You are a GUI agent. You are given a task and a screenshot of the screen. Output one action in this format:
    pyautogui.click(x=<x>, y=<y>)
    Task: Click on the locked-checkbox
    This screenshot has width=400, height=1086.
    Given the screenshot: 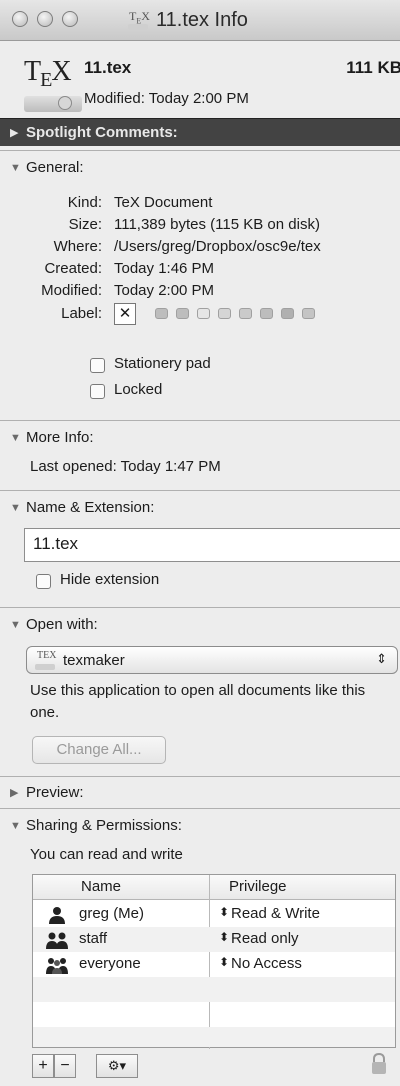 What is the action you would take?
    pyautogui.click(x=97, y=391)
    